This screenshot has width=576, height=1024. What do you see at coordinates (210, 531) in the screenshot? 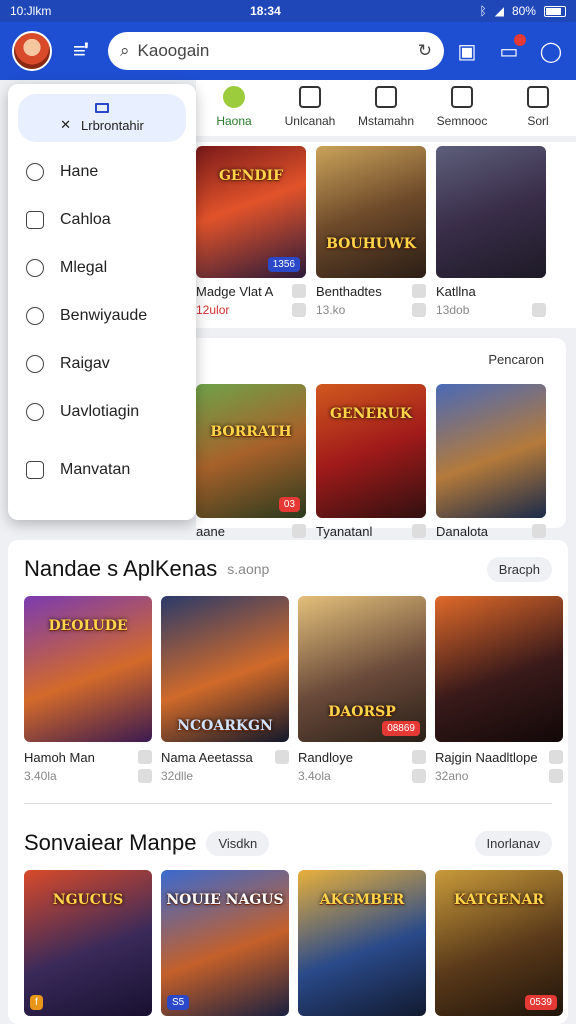
I see `game-name: aane` at bounding box center [210, 531].